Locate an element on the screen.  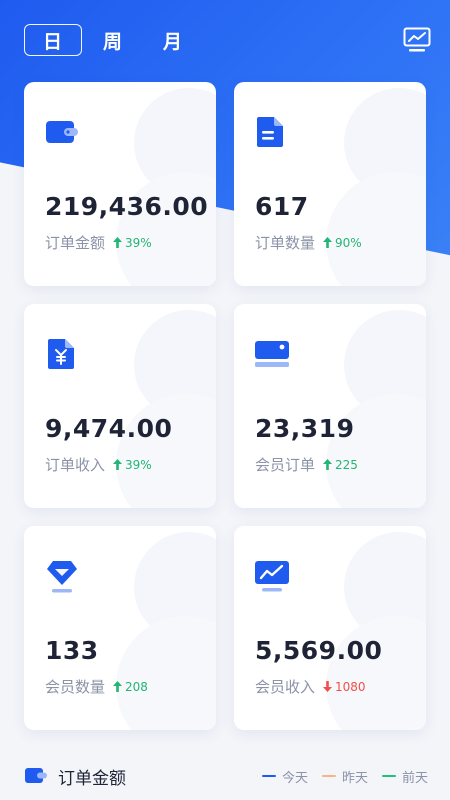
stat-value: 9,474.00 is located at coordinates (109, 428).